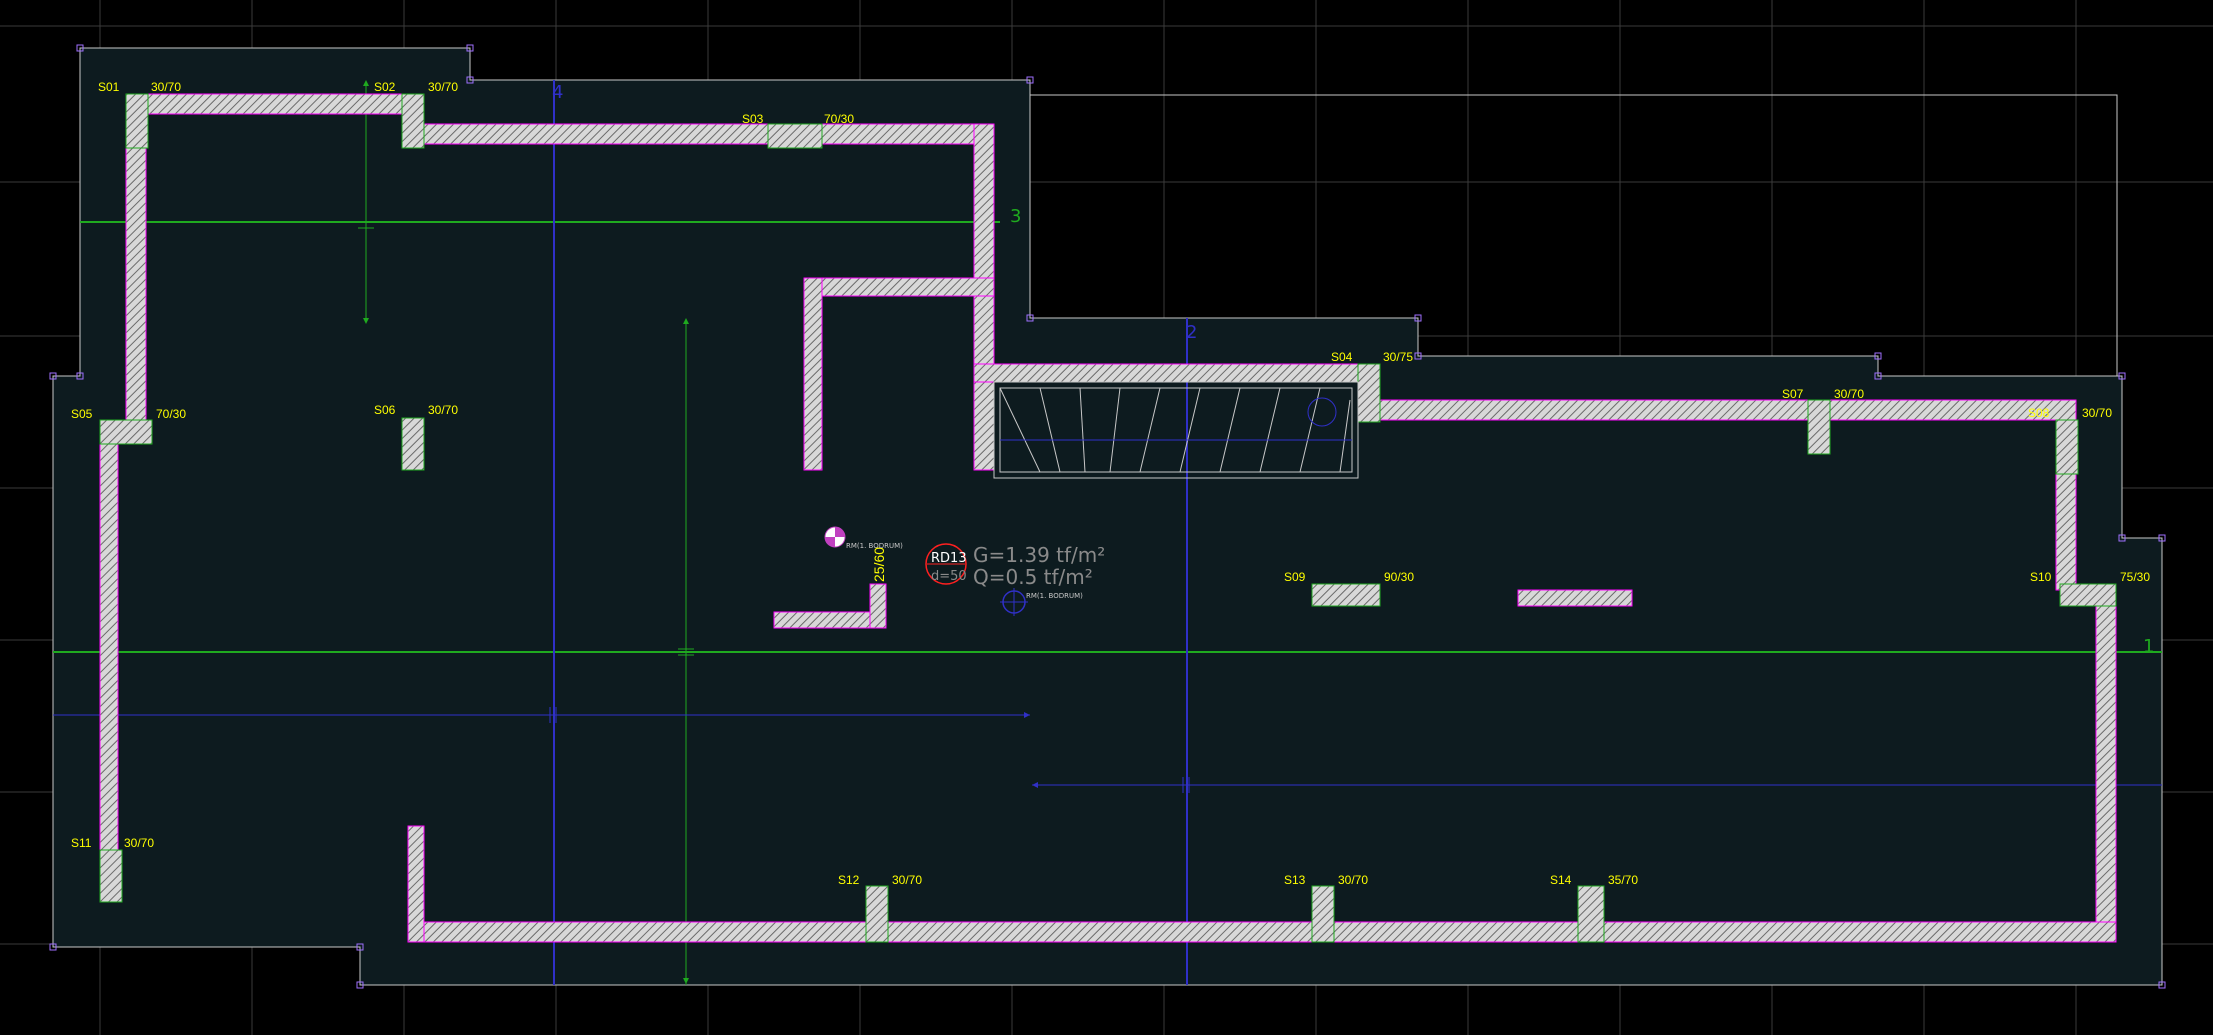 This screenshot has width=2213, height=1035. I want to click on column-S07, so click(1819, 427).